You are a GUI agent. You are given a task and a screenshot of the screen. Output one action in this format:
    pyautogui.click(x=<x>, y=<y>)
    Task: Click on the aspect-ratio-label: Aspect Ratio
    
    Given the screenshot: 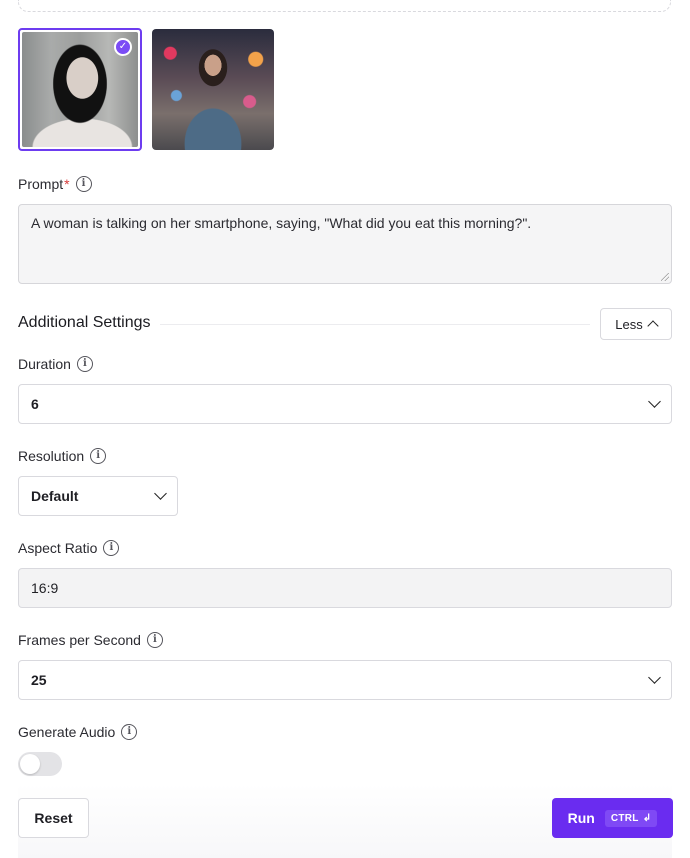 What is the action you would take?
    pyautogui.click(x=58, y=548)
    